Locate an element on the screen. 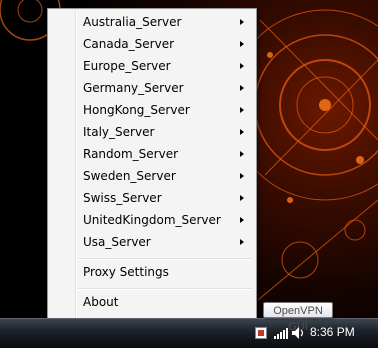  menu-item-random-server: Random_Server is located at coordinates (152, 154).